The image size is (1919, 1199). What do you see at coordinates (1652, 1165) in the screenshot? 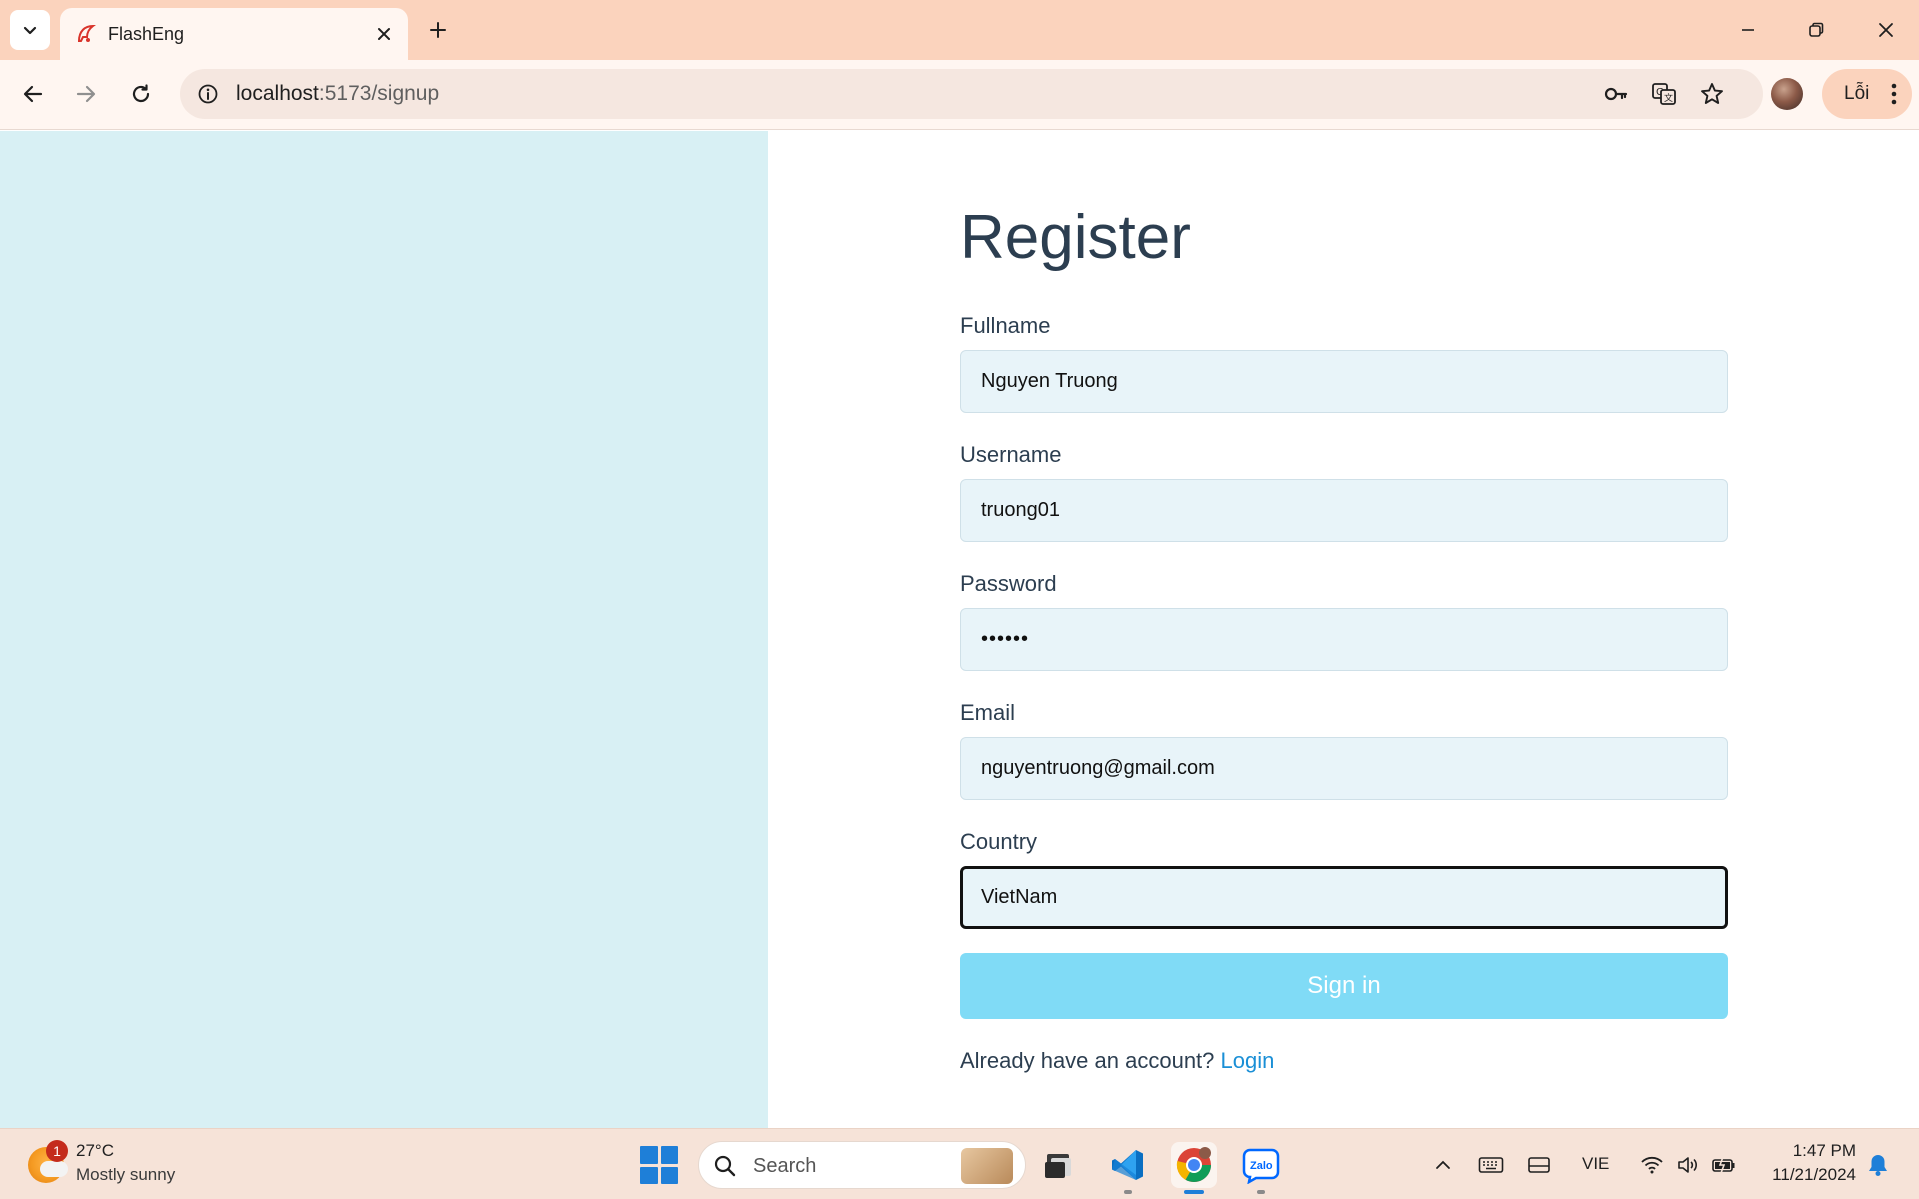
I see `wifi-icon` at bounding box center [1652, 1165].